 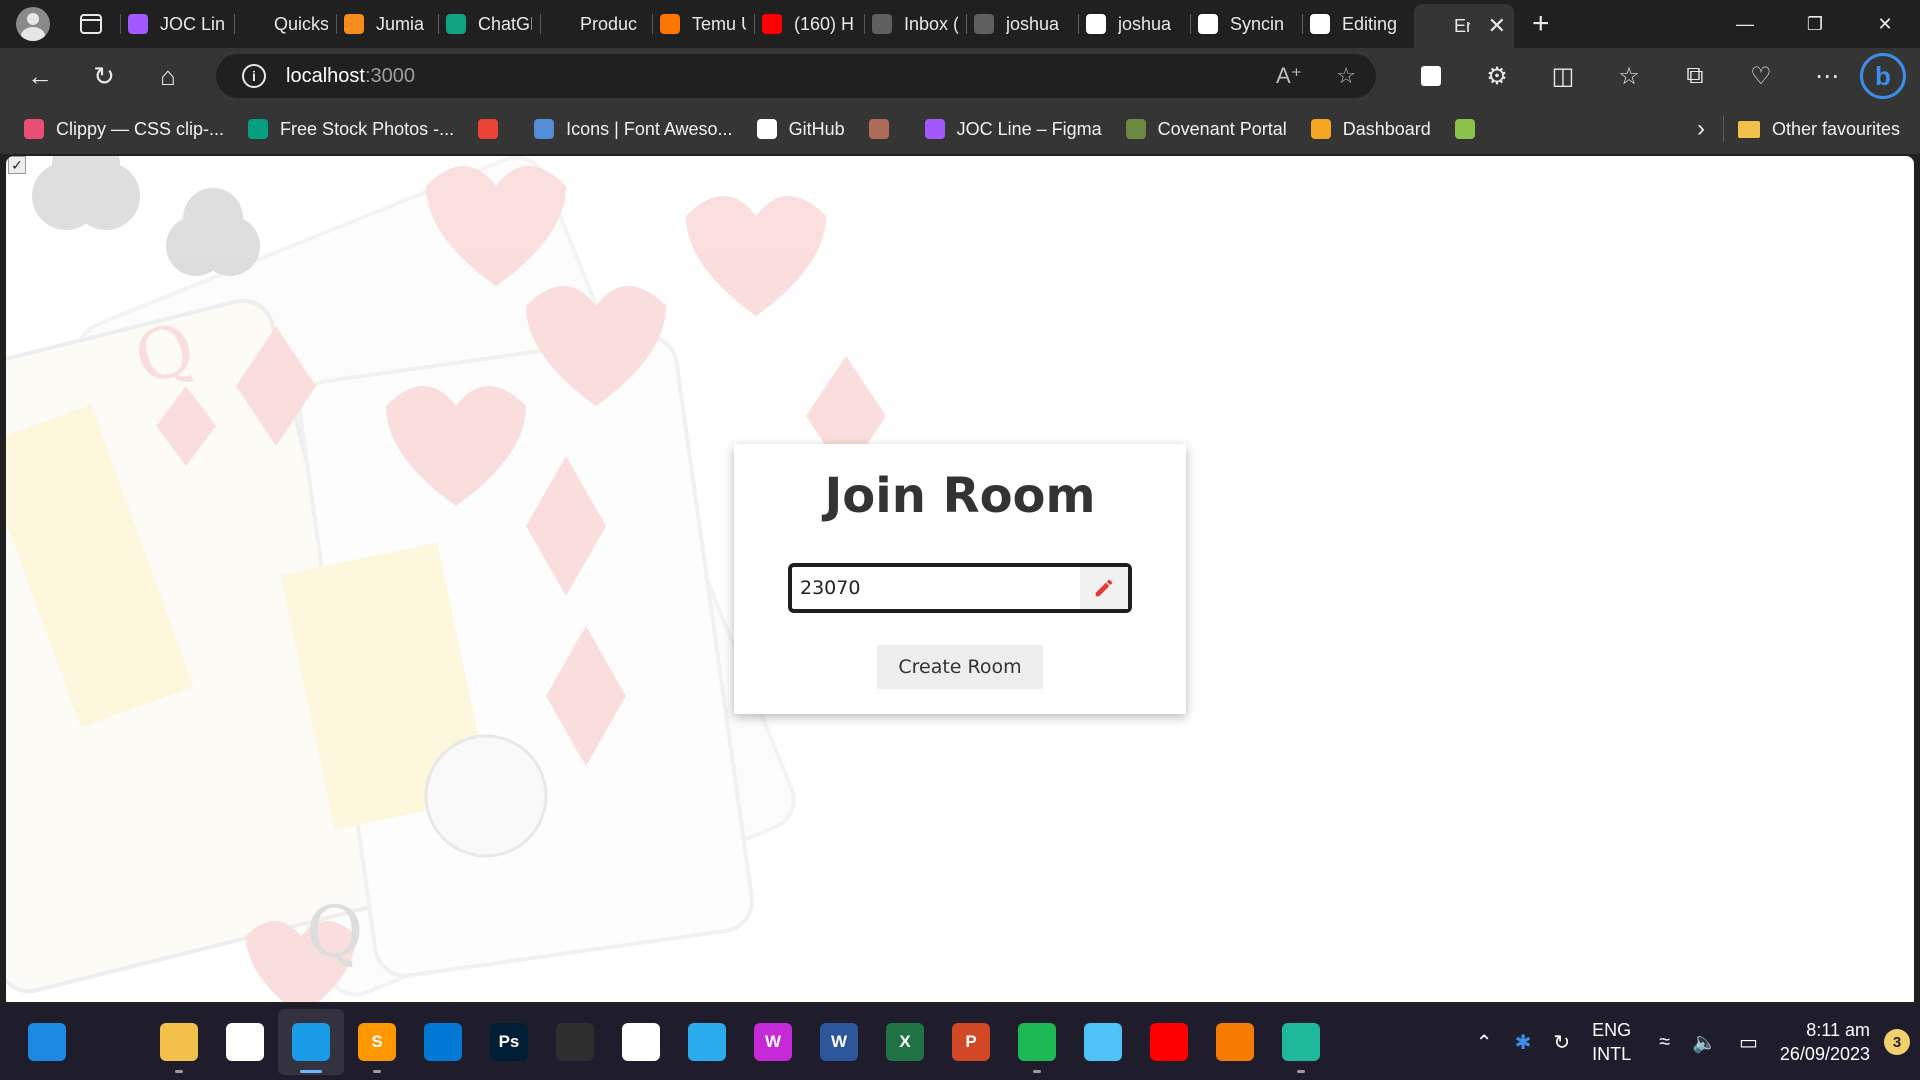 What do you see at coordinates (796, 76) in the screenshot?
I see `address-bar: i localhost:3000 A⁺ ☆` at bounding box center [796, 76].